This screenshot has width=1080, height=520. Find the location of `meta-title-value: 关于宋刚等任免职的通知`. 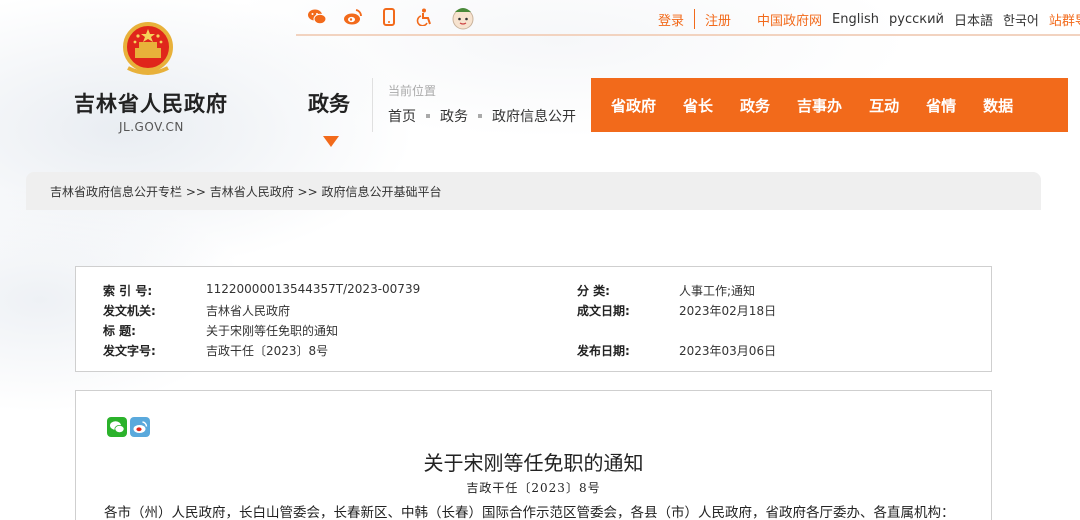

meta-title-value: 关于宋刚等任免职的通知 is located at coordinates (272, 331).